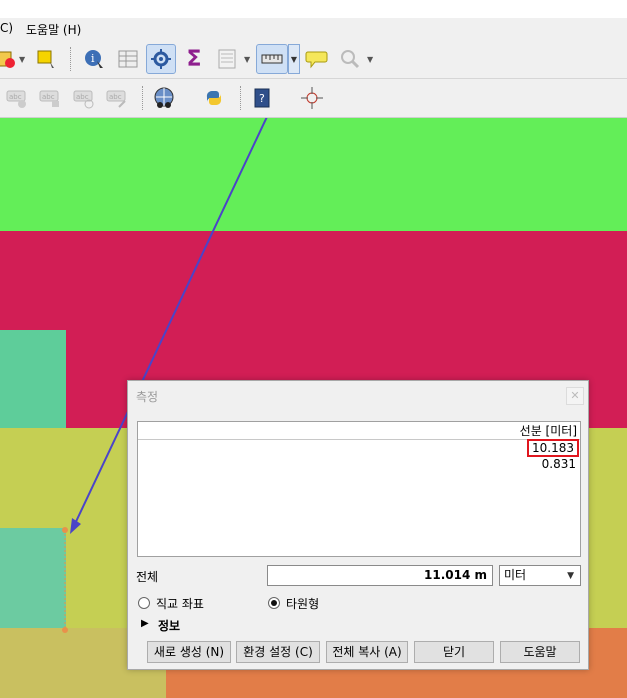  I want to click on menu-bar: C) 도움말 (H), so click(313, 20).